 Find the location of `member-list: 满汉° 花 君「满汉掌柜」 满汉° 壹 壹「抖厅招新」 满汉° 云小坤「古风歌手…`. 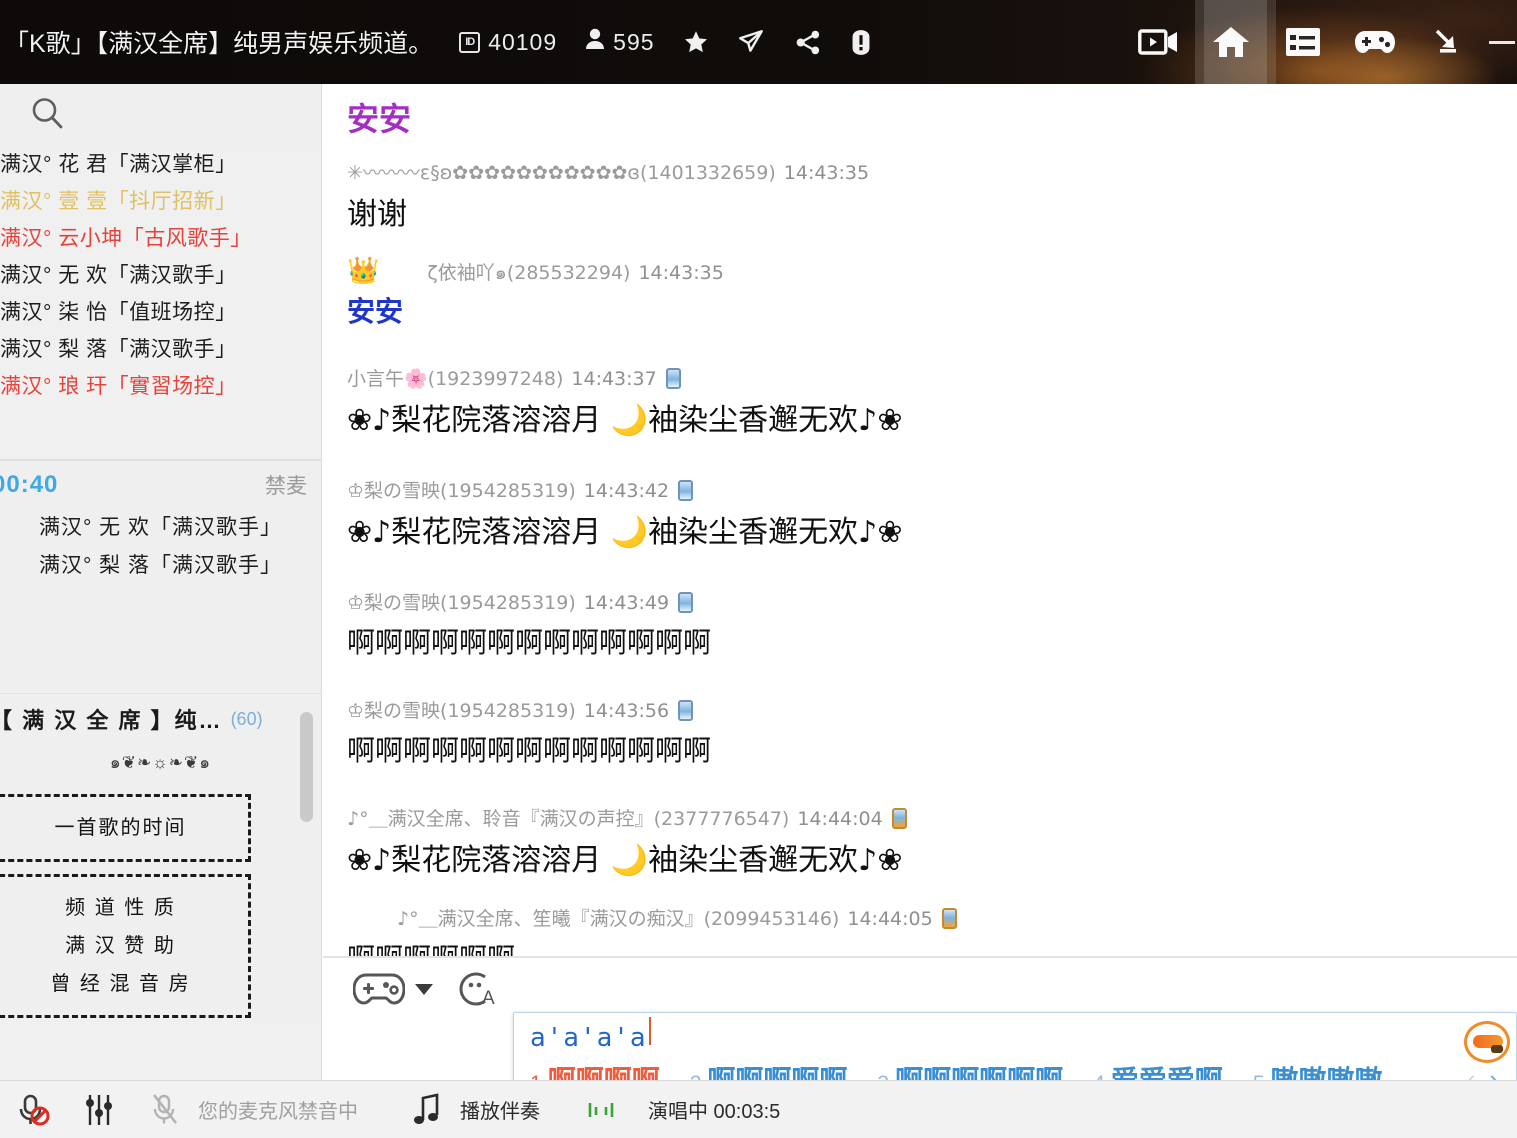

member-list: 满汉° 花 君「满汉掌柜」 满汉° 壹 壹「抖厅招新」 满汉° 云小坤「古风歌手… is located at coordinates (160, 278).